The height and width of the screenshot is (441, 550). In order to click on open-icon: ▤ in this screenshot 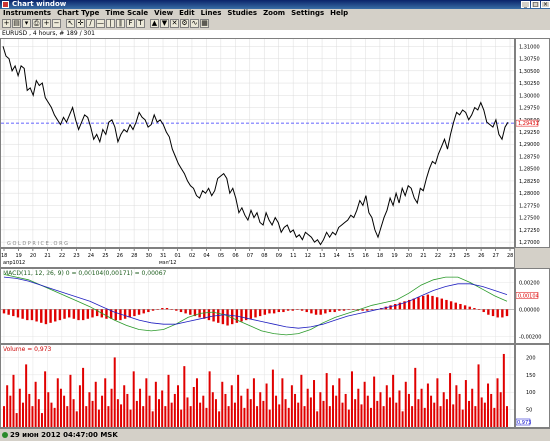, I will do `click(16, 23)`.